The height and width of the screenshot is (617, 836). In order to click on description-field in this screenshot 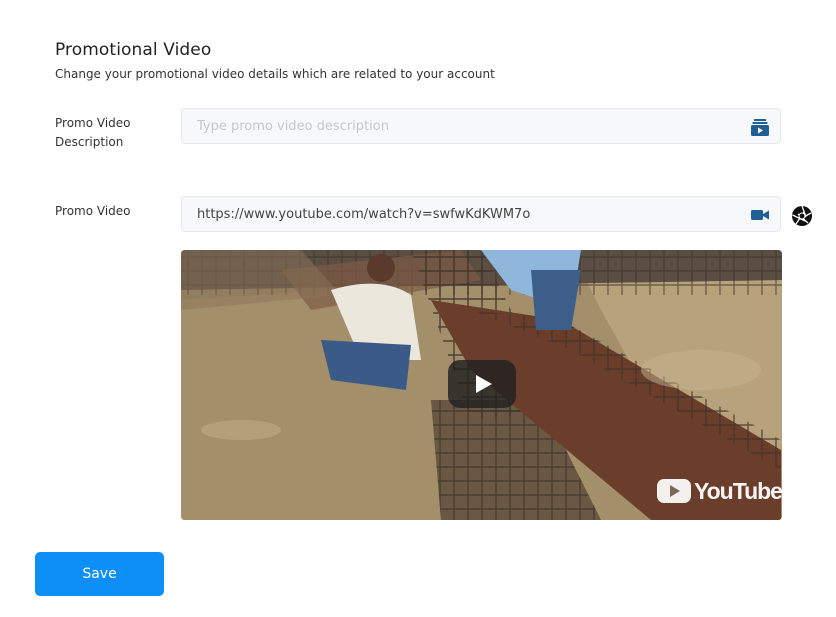, I will do `click(481, 126)`.